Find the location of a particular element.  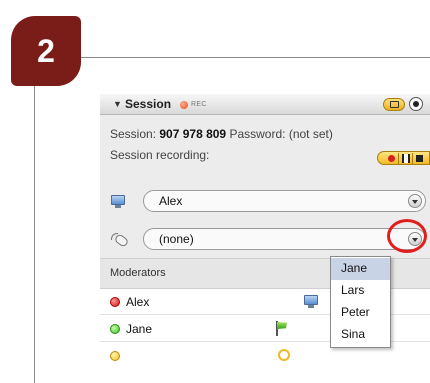

presenter-select-value: Alex is located at coordinates (171, 201).